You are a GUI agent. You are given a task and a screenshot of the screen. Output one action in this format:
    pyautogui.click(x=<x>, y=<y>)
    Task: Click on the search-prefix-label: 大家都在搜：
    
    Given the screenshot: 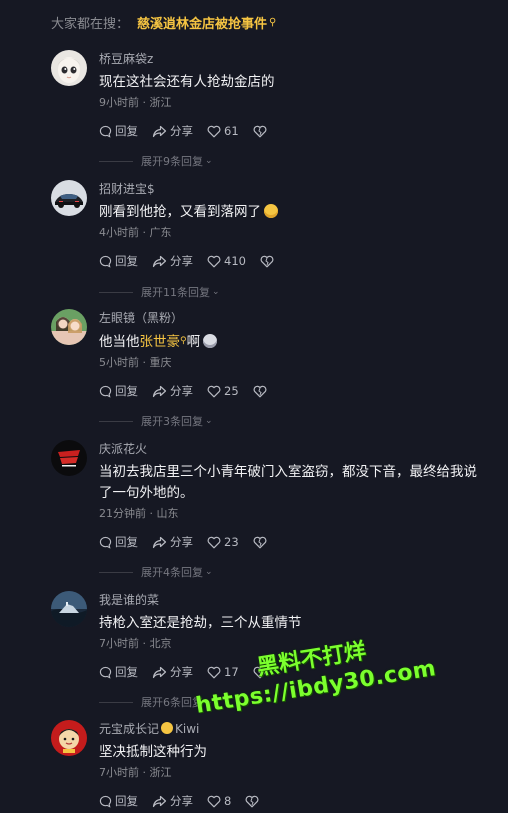 What is the action you would take?
    pyautogui.click(x=90, y=24)
    